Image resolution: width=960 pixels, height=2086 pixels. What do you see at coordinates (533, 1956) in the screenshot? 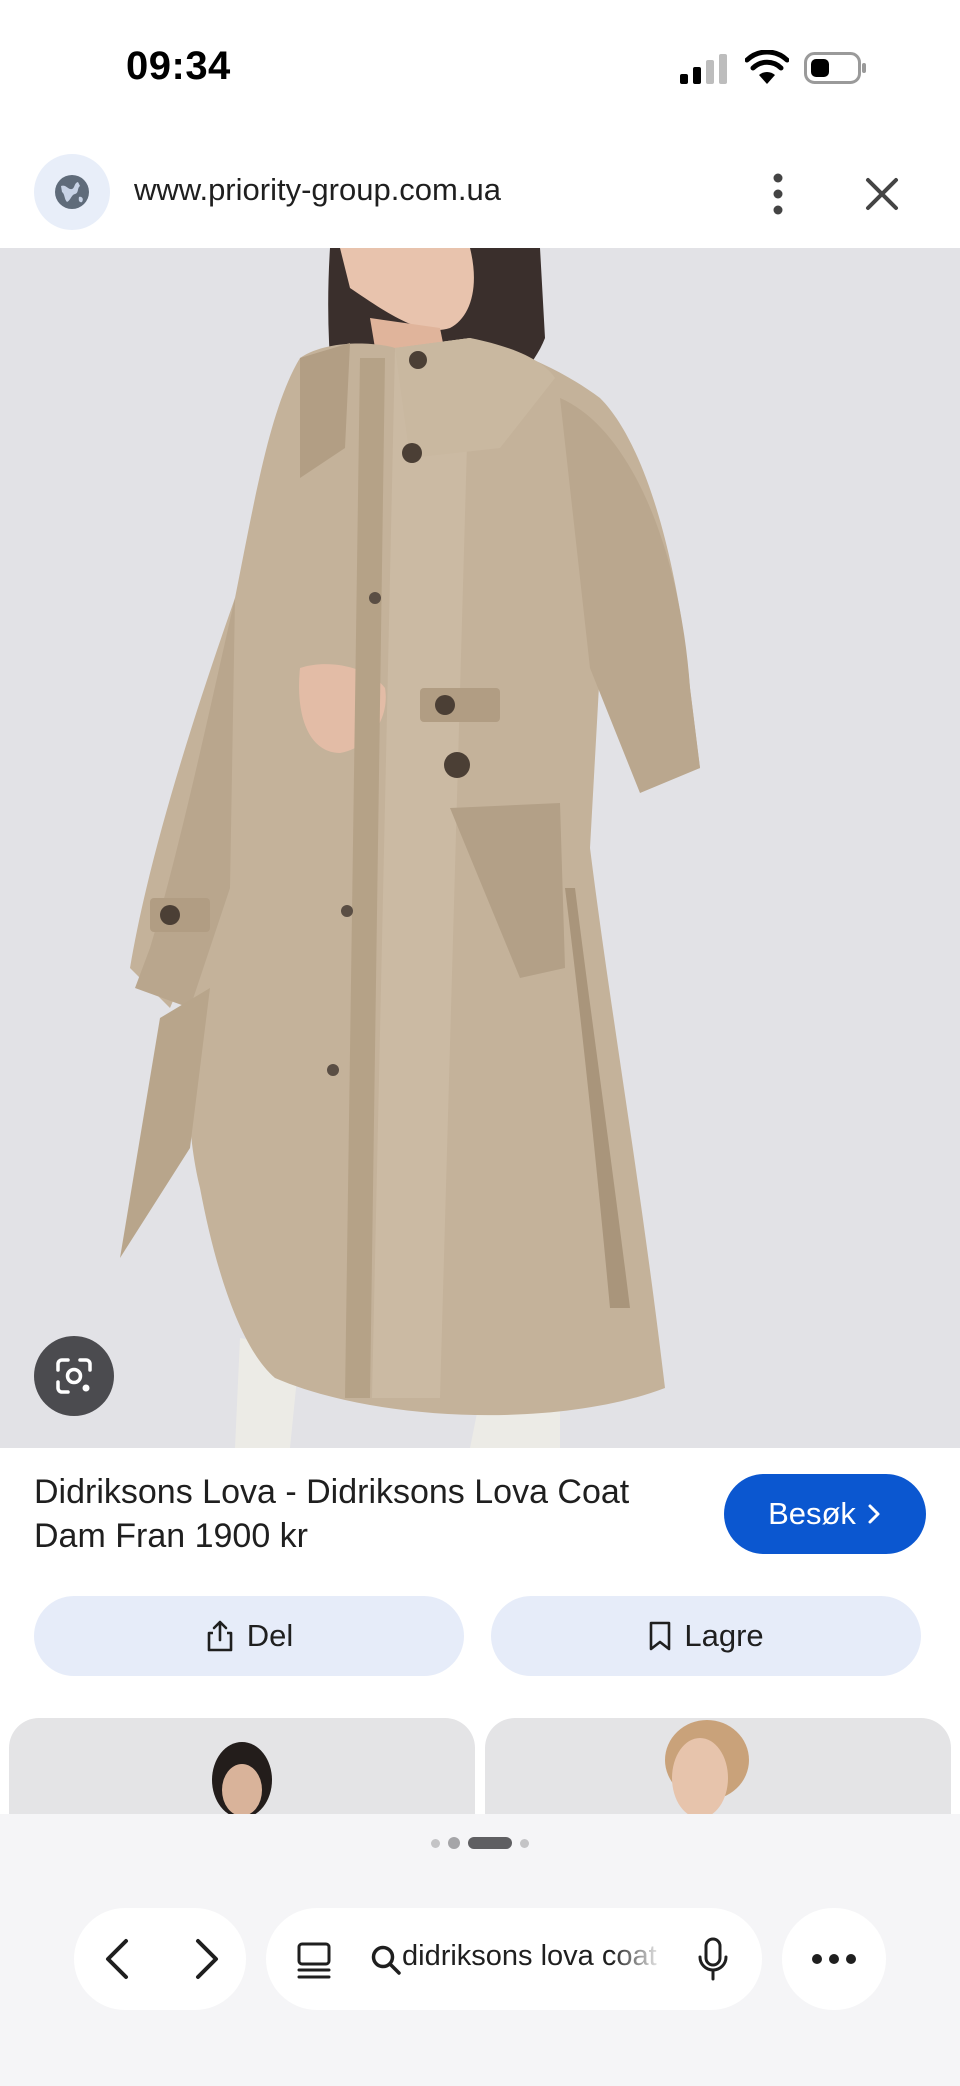
I see `search-query-text: didriksons lova coat` at bounding box center [533, 1956].